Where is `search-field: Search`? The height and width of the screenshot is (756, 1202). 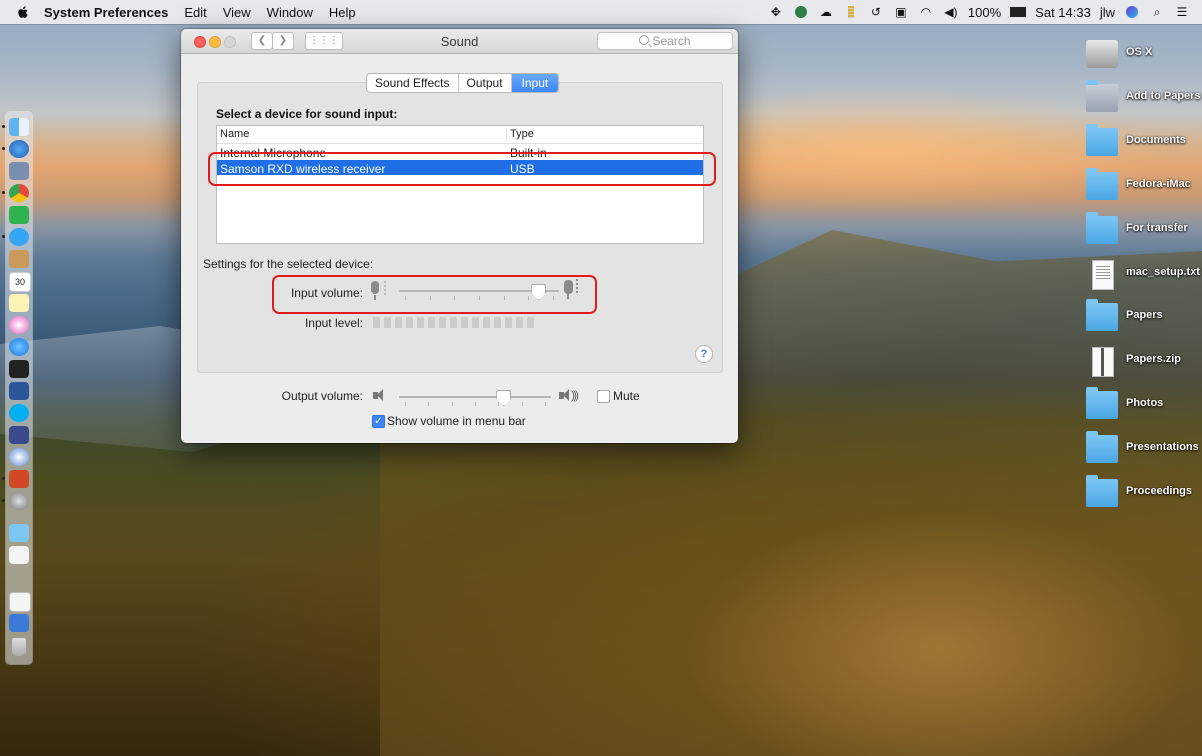
search-field: Search is located at coordinates (665, 41).